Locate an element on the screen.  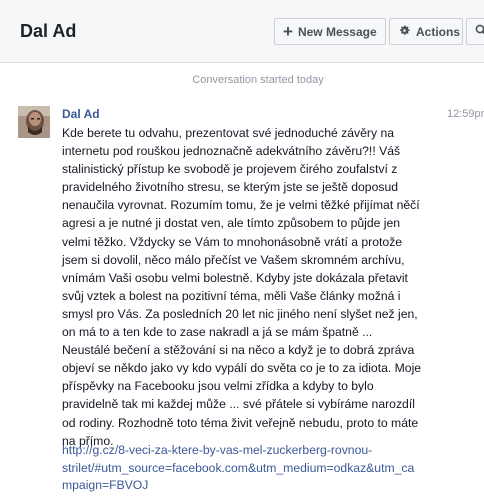
actions-label: Actions is located at coordinates (438, 31).